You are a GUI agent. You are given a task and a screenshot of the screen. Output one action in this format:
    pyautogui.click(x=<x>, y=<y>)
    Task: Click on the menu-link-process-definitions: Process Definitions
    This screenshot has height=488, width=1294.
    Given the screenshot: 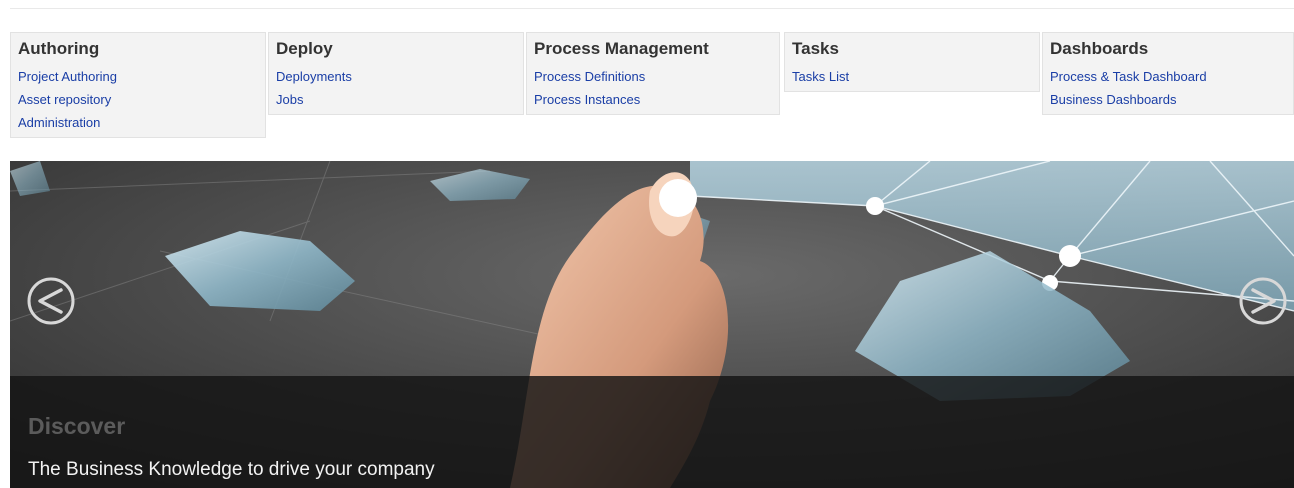 What is the action you would take?
    pyautogui.click(x=653, y=76)
    